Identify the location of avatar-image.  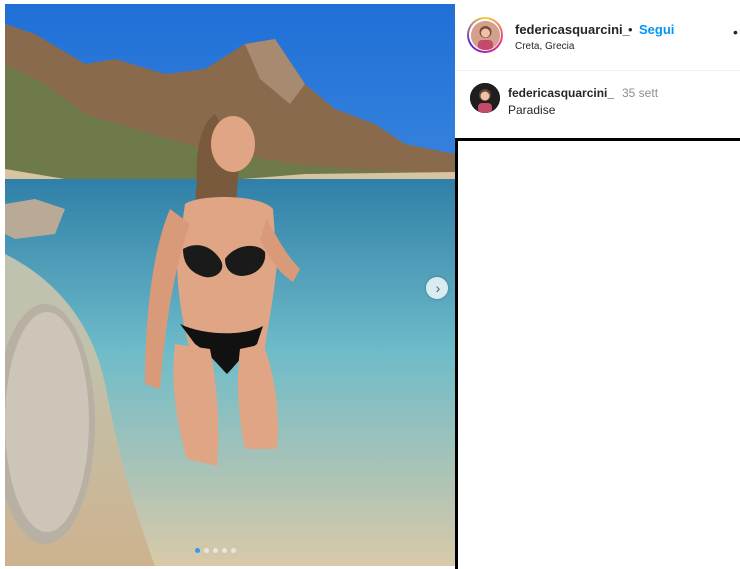
(485, 35).